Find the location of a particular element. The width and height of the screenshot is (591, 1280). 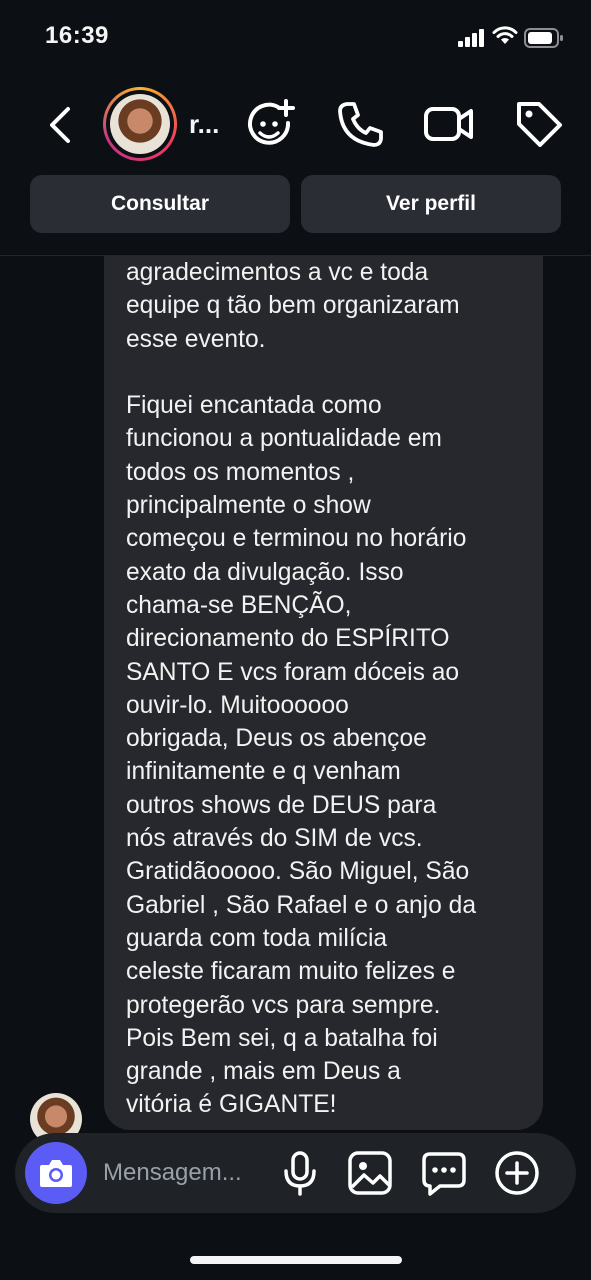

sticker-chat-icon is located at coordinates (444, 1173).